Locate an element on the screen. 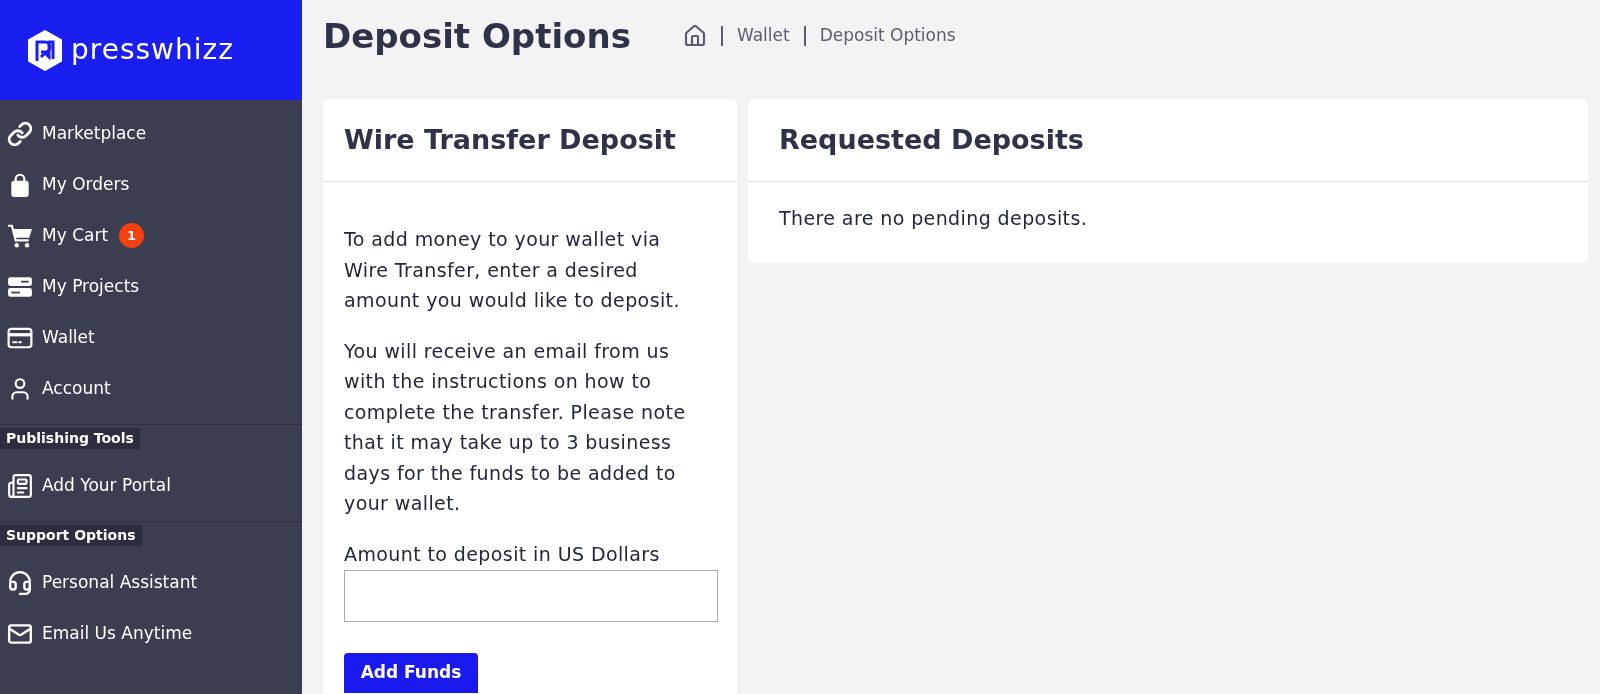  home-icon is located at coordinates (694, 36).